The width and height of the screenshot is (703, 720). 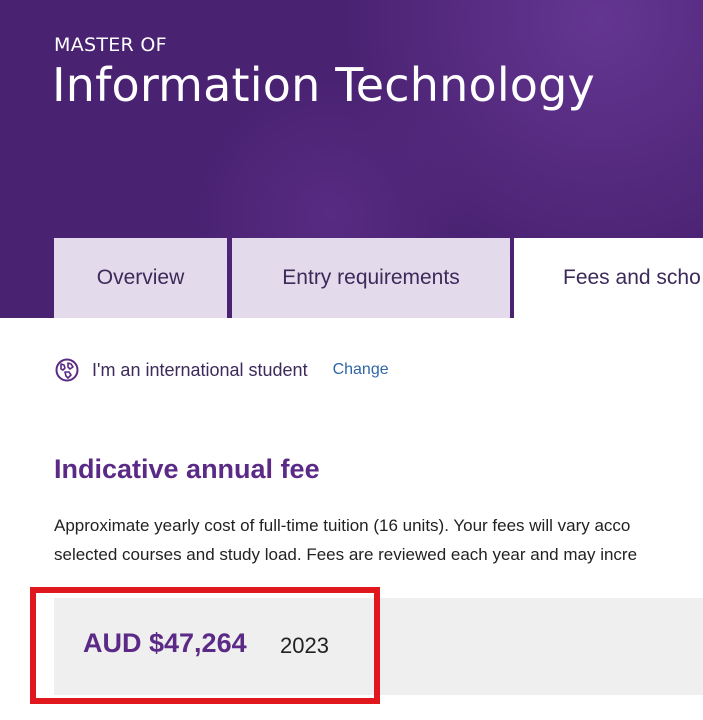 What do you see at coordinates (632, 277) in the screenshot?
I see `tab-fees-label: Fees and scho` at bounding box center [632, 277].